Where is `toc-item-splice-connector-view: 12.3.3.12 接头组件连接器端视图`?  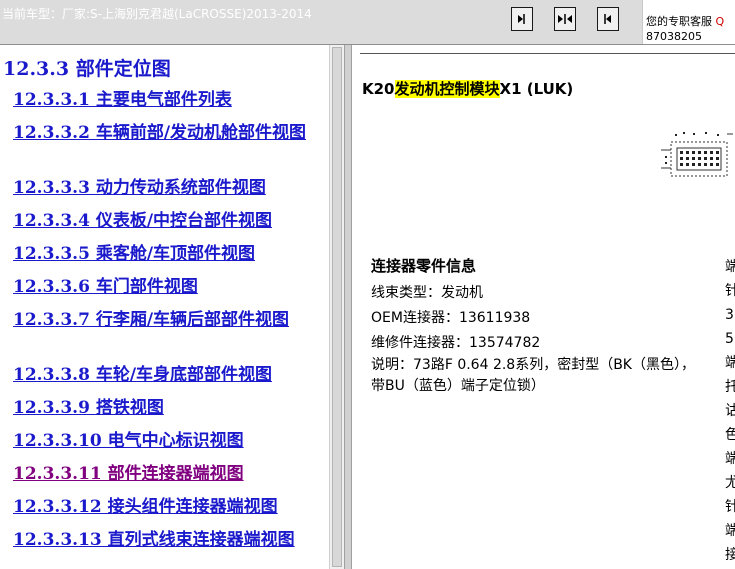 toc-item-splice-connector-view: 12.3.3.12 接头组件连接器端视图 is located at coordinates (168, 507).